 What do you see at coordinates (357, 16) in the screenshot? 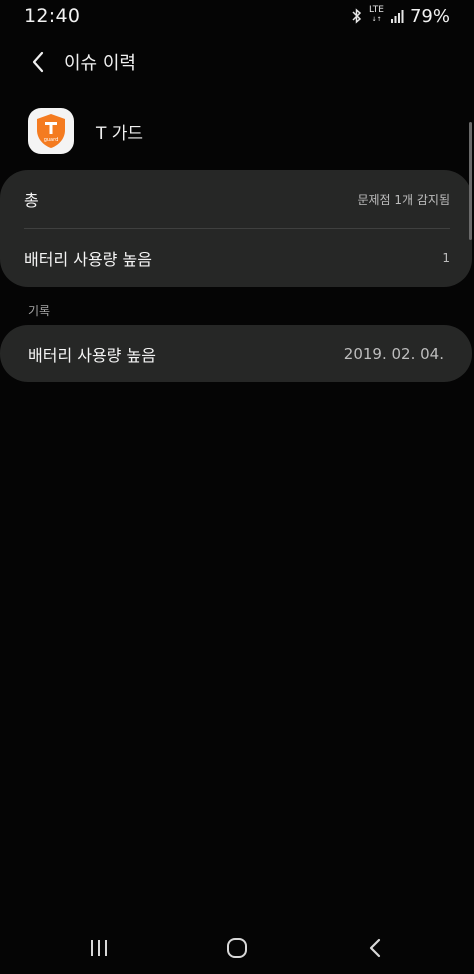
I see `bluetooth-icon` at bounding box center [357, 16].